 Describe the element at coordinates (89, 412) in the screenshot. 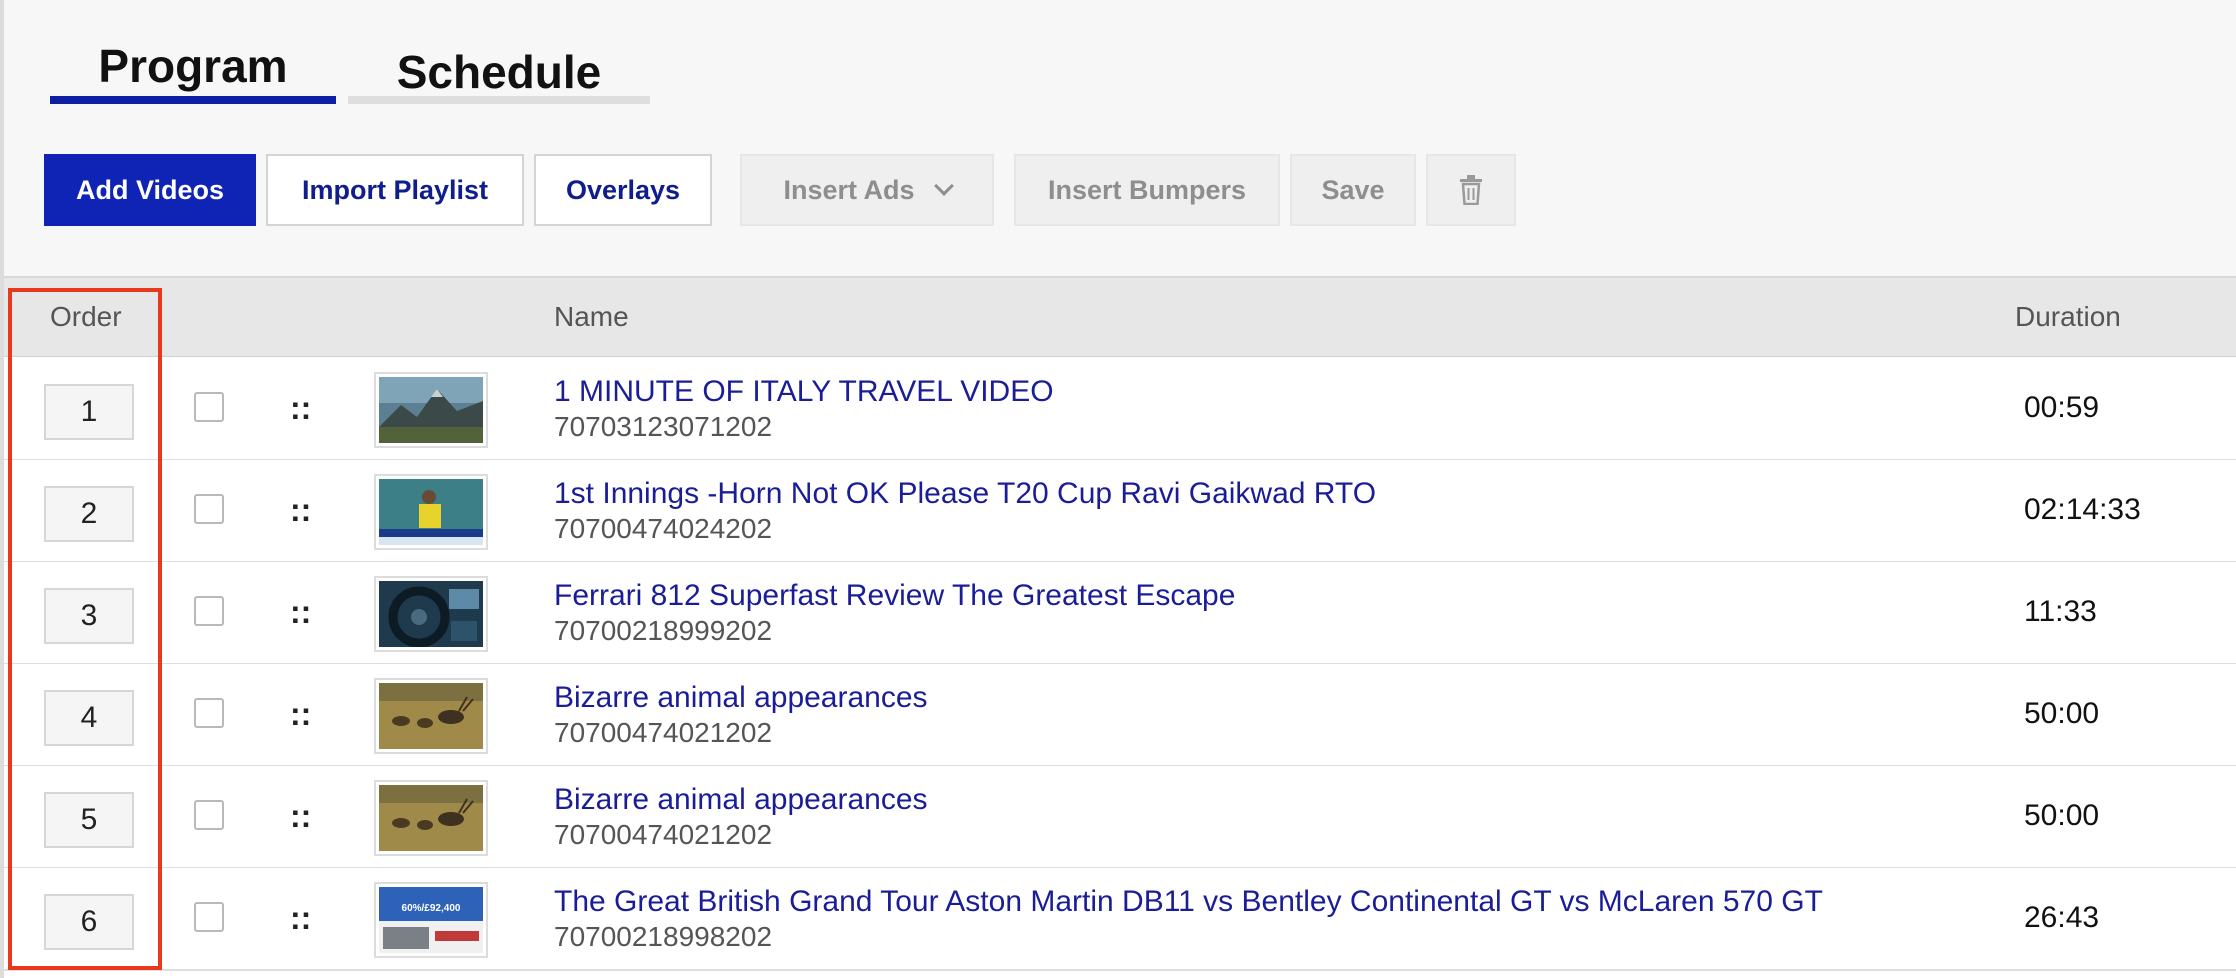

I see `order-input: 1` at that location.